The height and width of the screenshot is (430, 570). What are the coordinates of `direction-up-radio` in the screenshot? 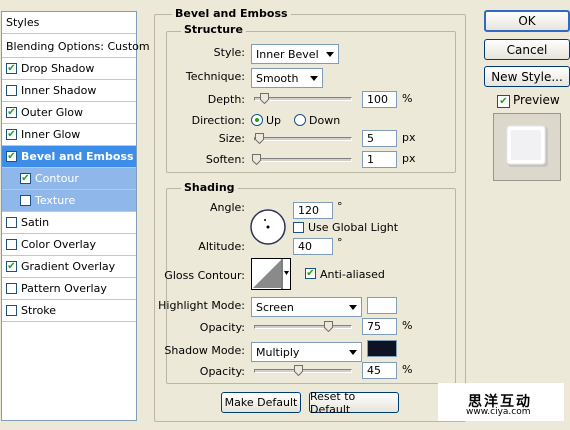 It's located at (257, 120).